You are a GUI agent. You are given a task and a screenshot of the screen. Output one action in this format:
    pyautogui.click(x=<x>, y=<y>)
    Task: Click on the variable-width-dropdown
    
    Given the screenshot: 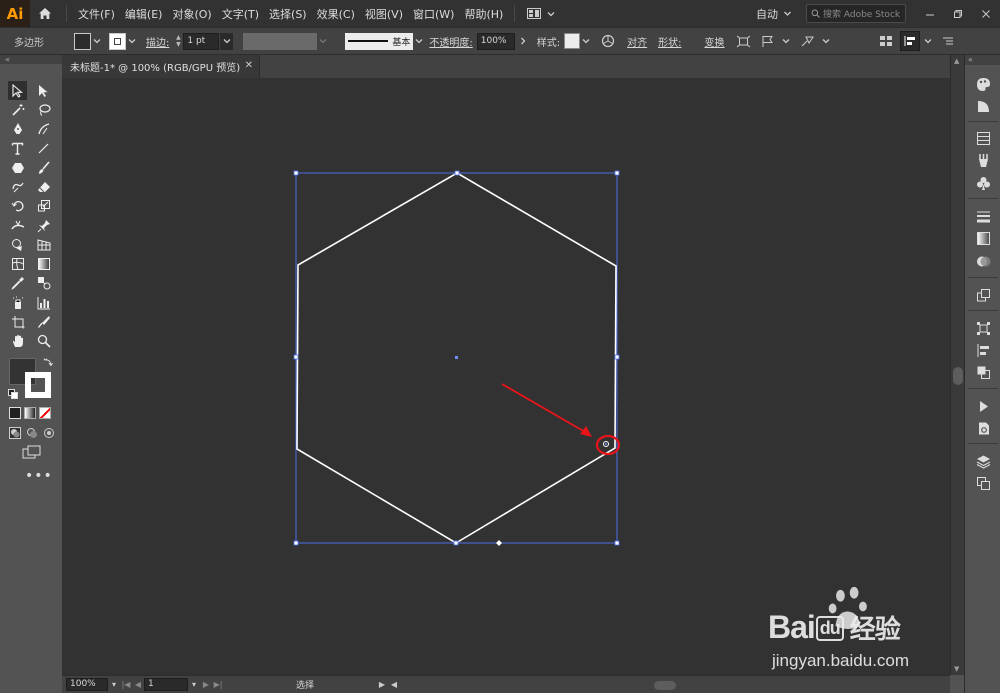 What is the action you would take?
    pyautogui.click(x=323, y=41)
    